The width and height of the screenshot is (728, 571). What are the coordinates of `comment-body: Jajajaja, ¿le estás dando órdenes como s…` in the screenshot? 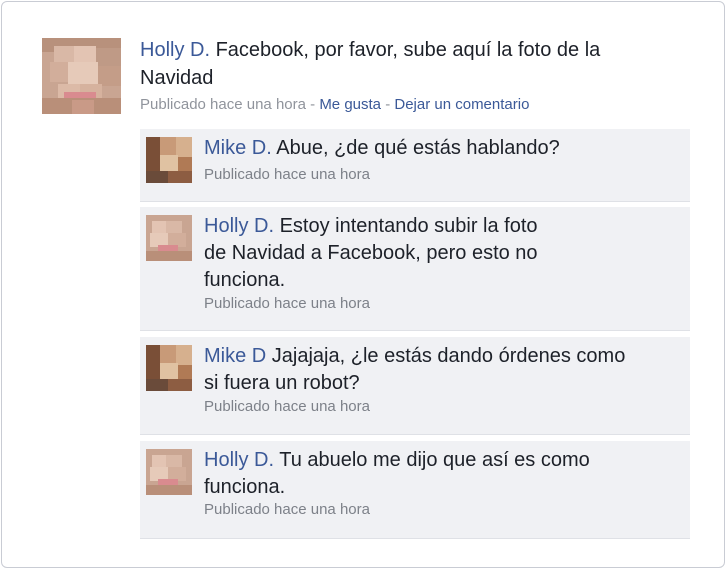 It's located at (415, 369).